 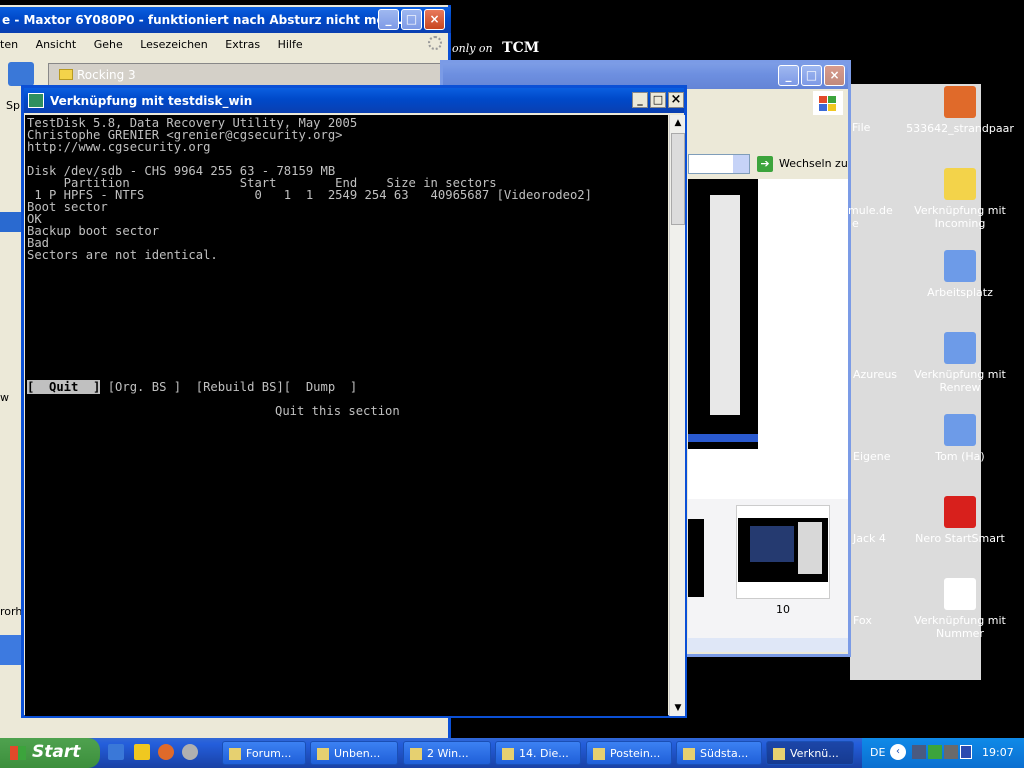 What do you see at coordinates (18, 753) in the screenshot?
I see `windows-flag-icon` at bounding box center [18, 753].